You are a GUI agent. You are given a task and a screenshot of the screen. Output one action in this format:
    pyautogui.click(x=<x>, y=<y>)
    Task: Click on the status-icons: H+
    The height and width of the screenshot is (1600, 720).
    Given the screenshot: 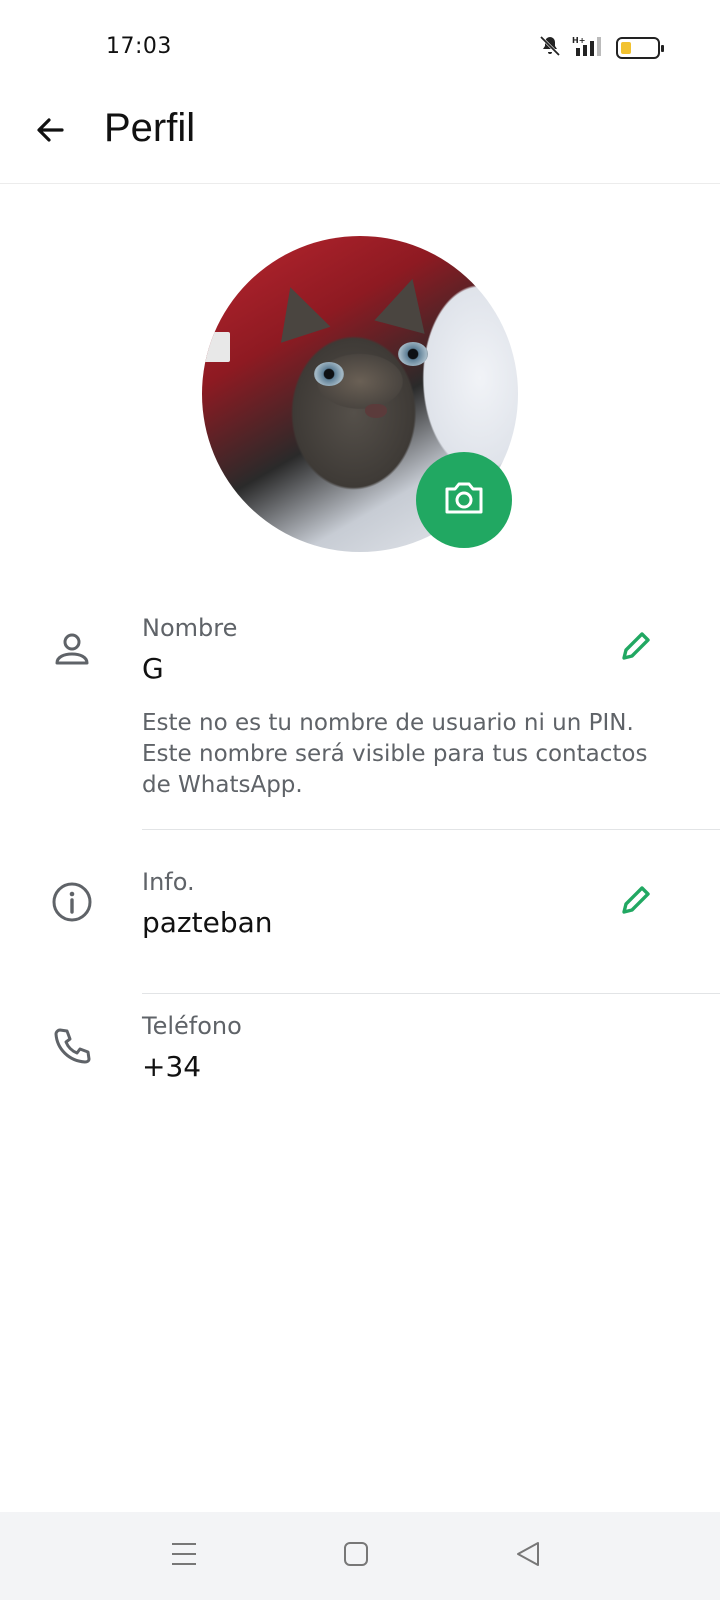 What is the action you would take?
    pyautogui.click(x=601, y=48)
    